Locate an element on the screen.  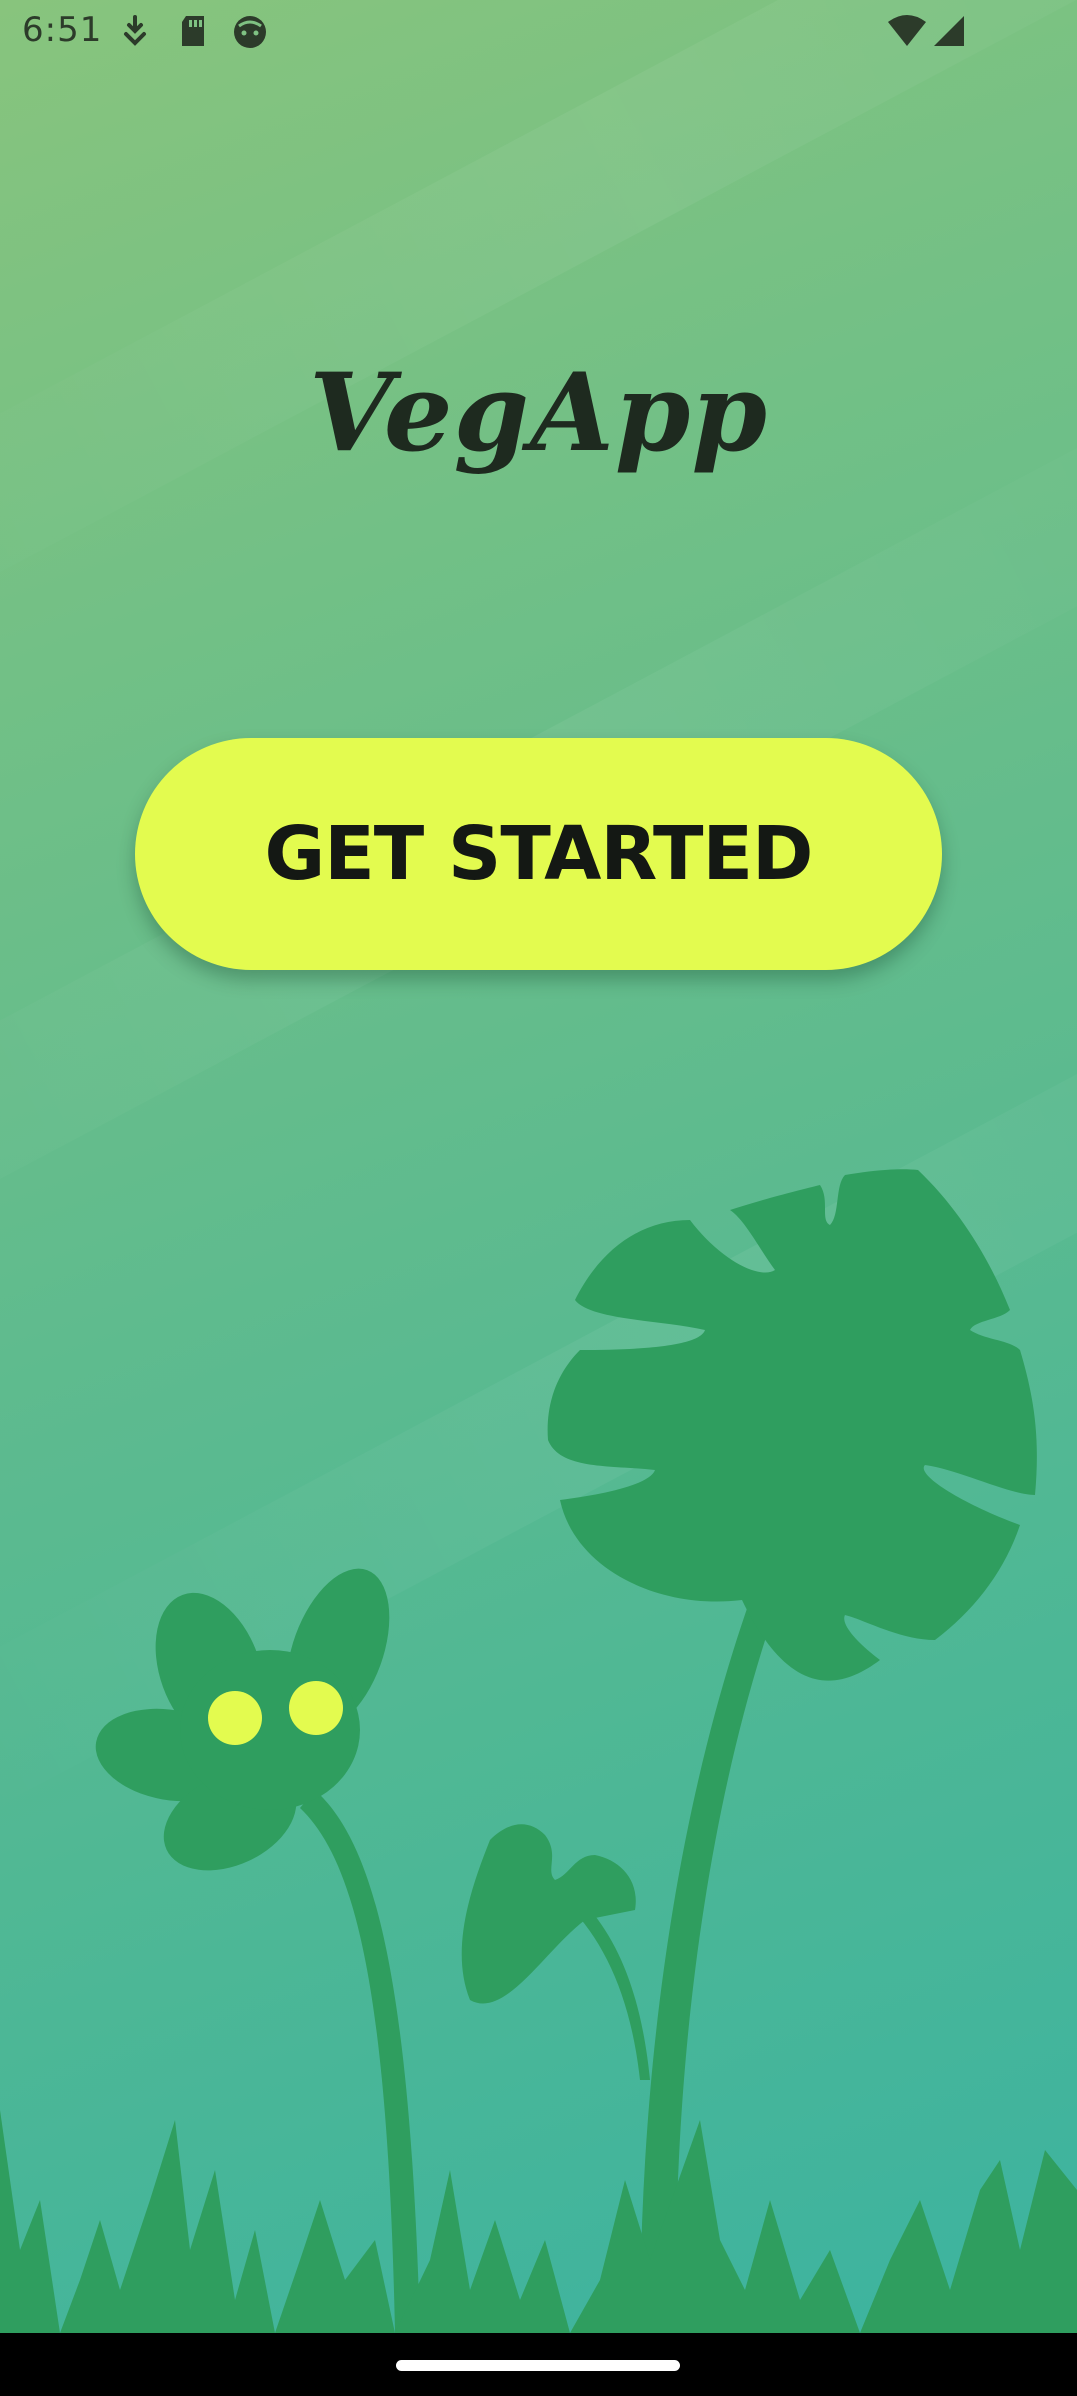
app-title: VegApp is located at coordinates (538, 413).